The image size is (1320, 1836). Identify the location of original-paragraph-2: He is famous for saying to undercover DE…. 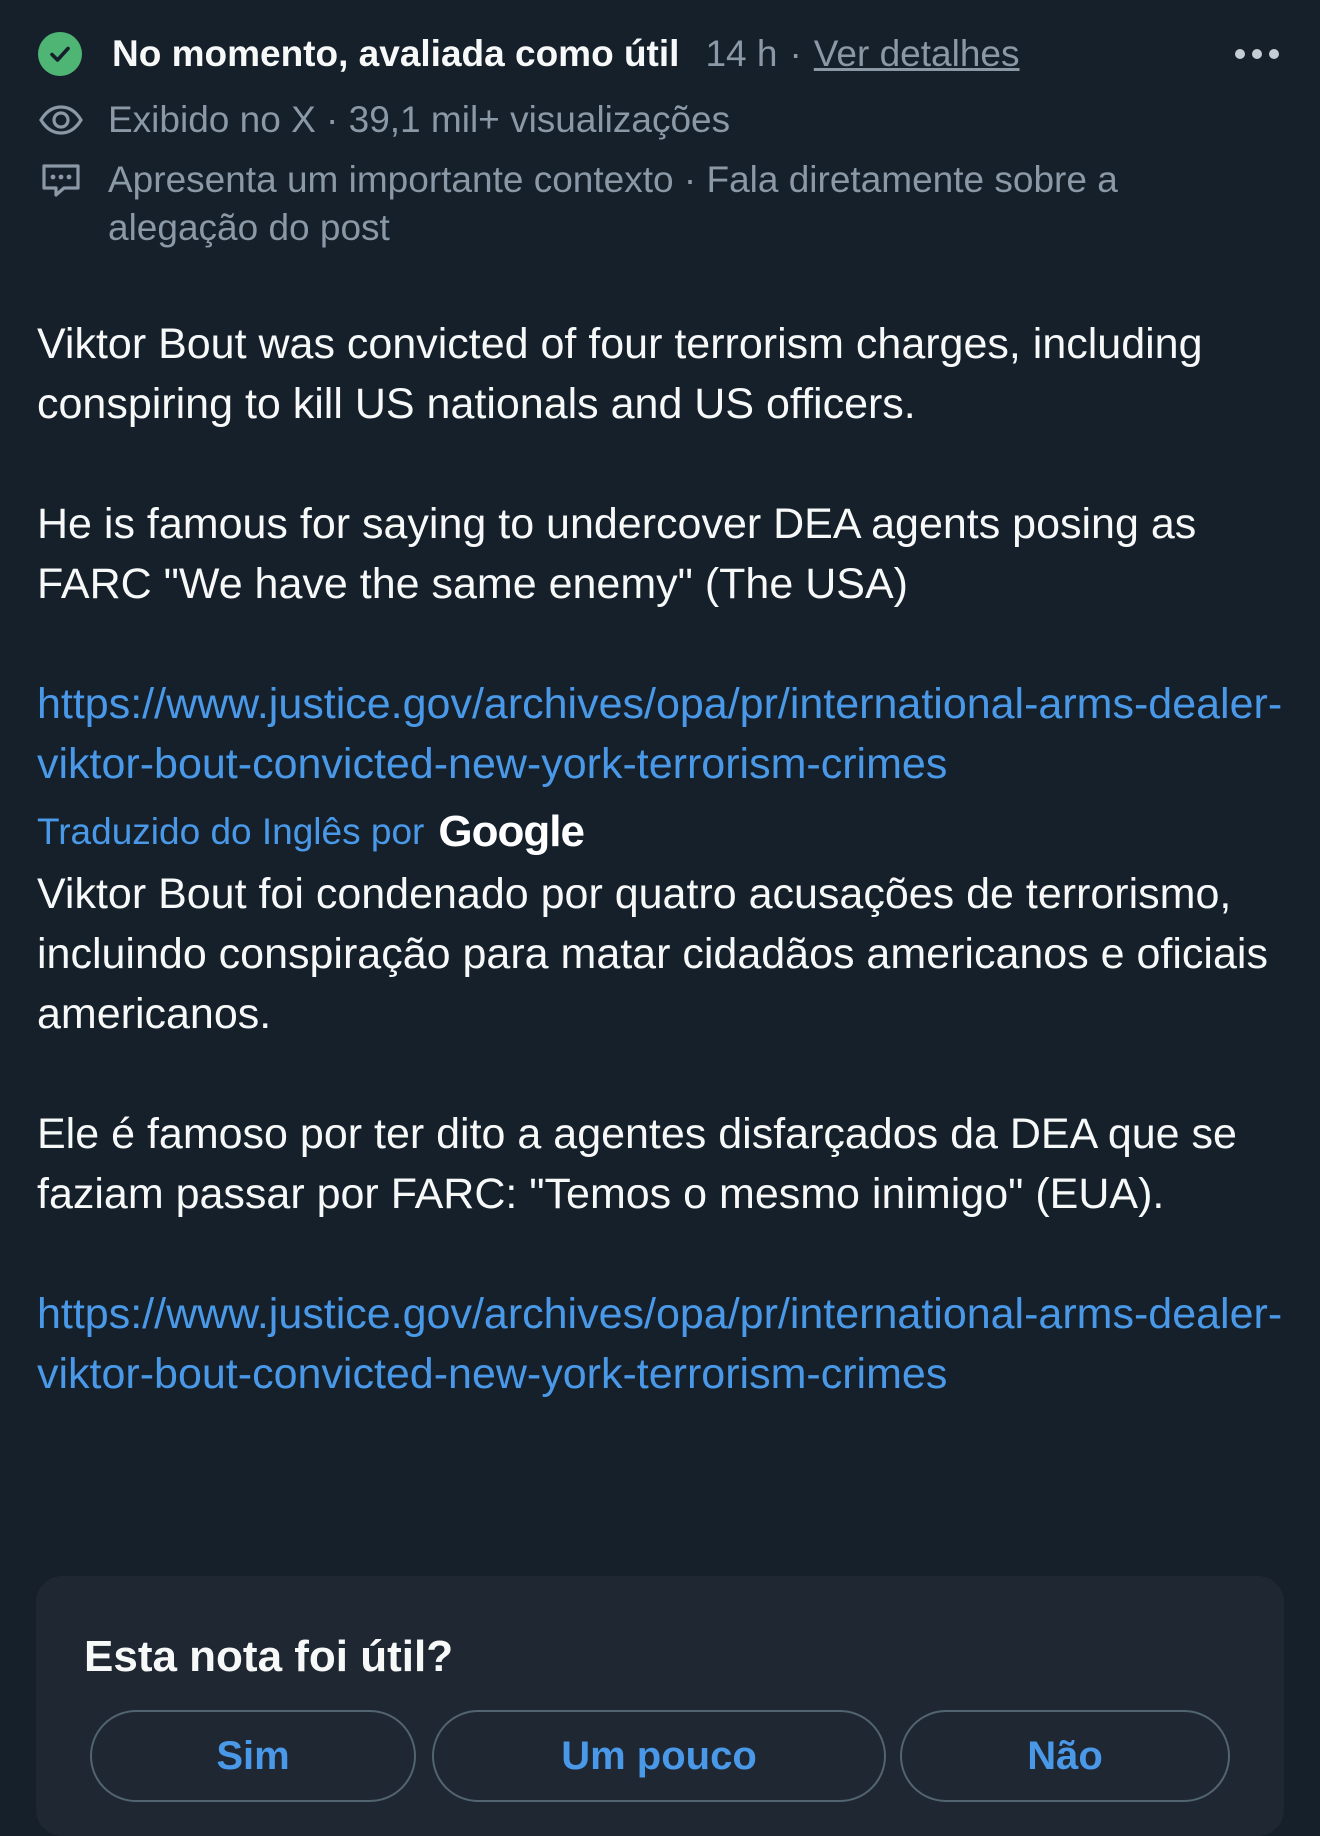
(617, 554).